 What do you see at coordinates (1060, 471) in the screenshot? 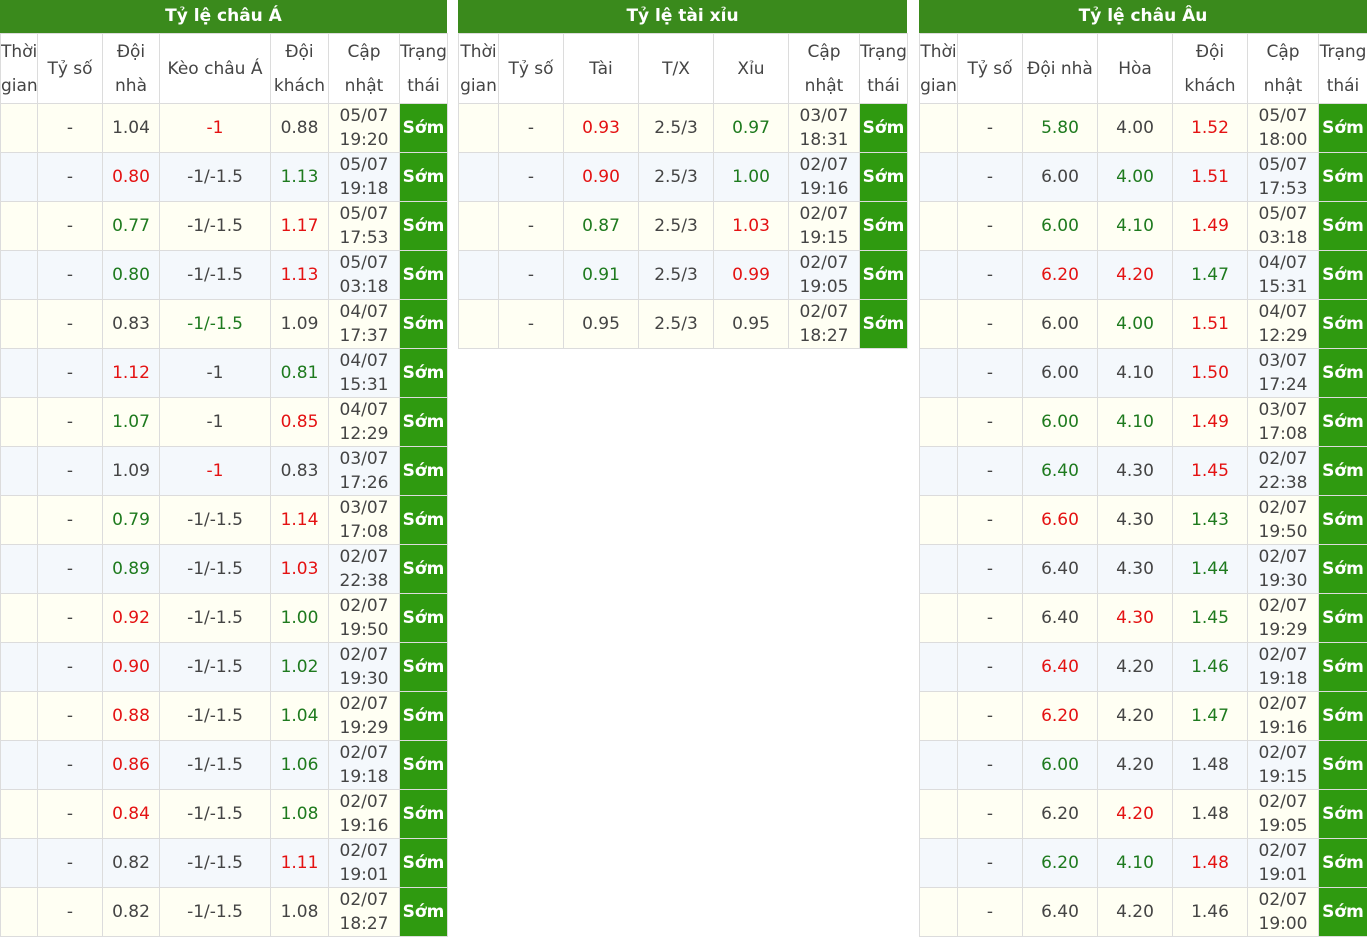
I see `home-odds-cell: 6.40` at bounding box center [1060, 471].